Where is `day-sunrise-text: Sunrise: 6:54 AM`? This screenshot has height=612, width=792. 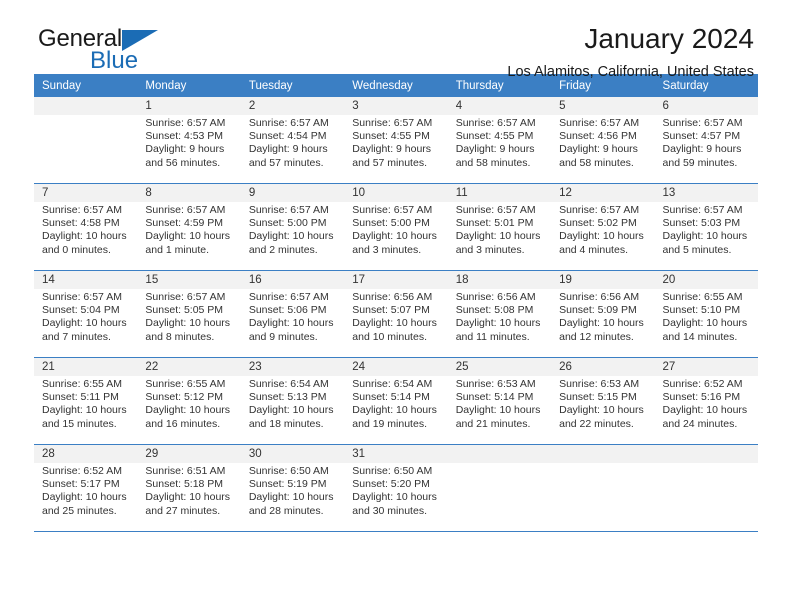 day-sunrise-text: Sunrise: 6:54 AM is located at coordinates (392, 384).